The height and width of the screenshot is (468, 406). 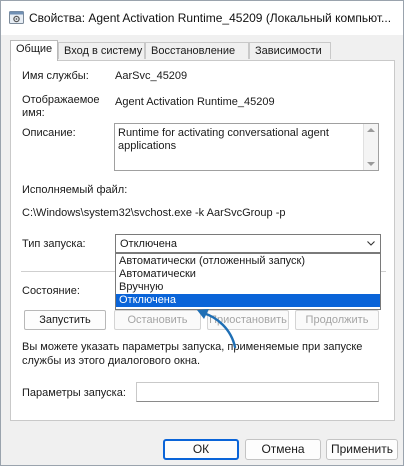 I want to click on display-name-value: Agent Activation Runtime_45209, so click(x=195, y=102).